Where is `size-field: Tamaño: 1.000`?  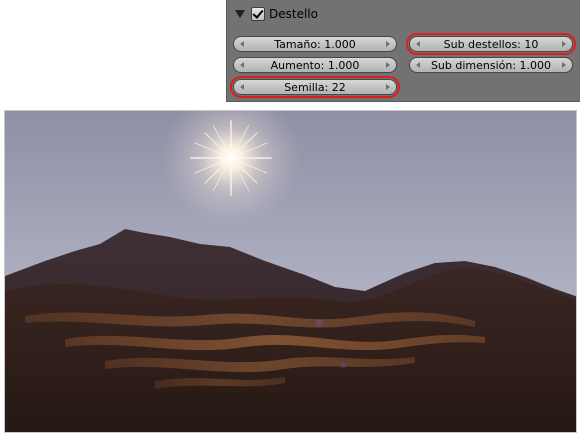
size-field: Tamaño: 1.000 is located at coordinates (315, 44).